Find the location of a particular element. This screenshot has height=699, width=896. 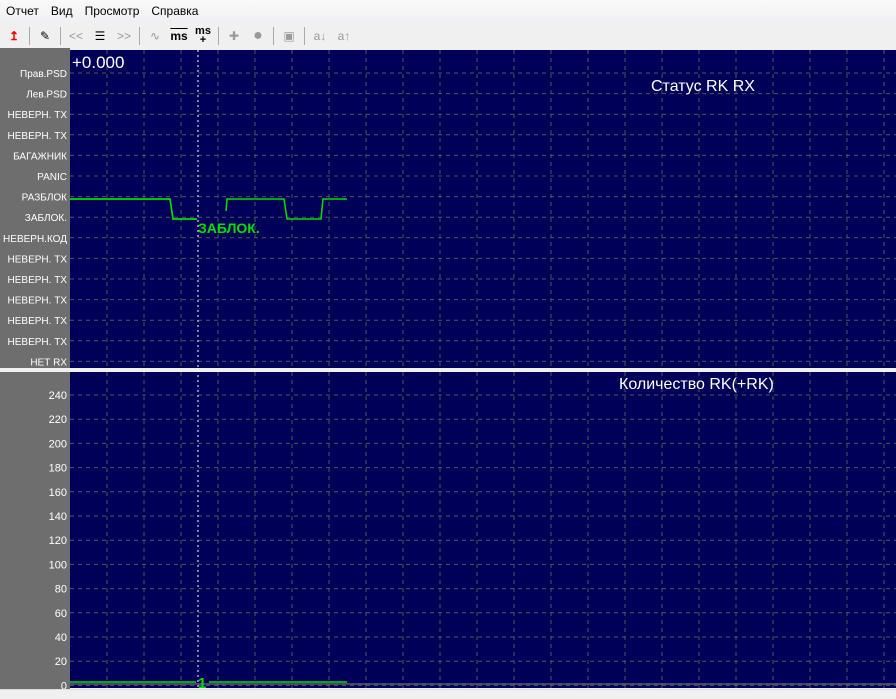

y-tick-label: 0 is located at coordinates (64, 684).